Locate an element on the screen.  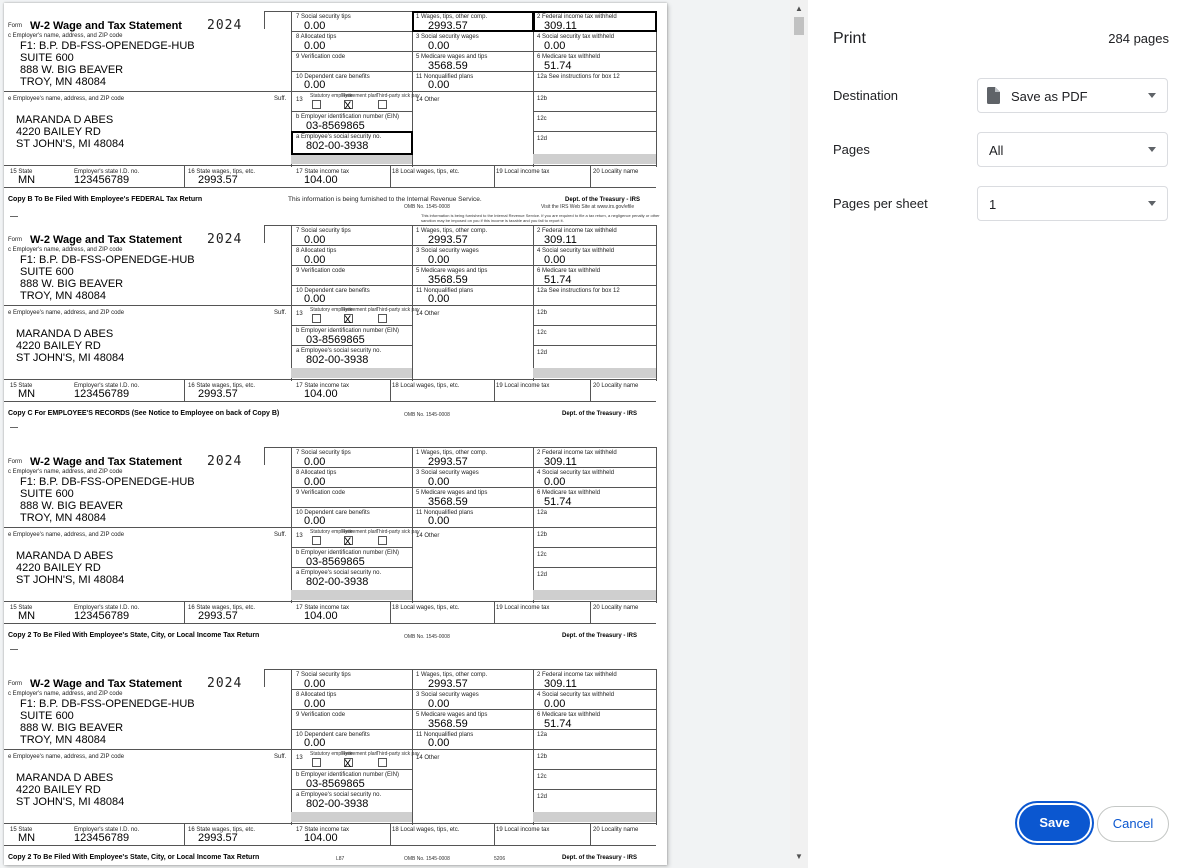
destination-select: Save as PDF is located at coordinates (1072, 95).